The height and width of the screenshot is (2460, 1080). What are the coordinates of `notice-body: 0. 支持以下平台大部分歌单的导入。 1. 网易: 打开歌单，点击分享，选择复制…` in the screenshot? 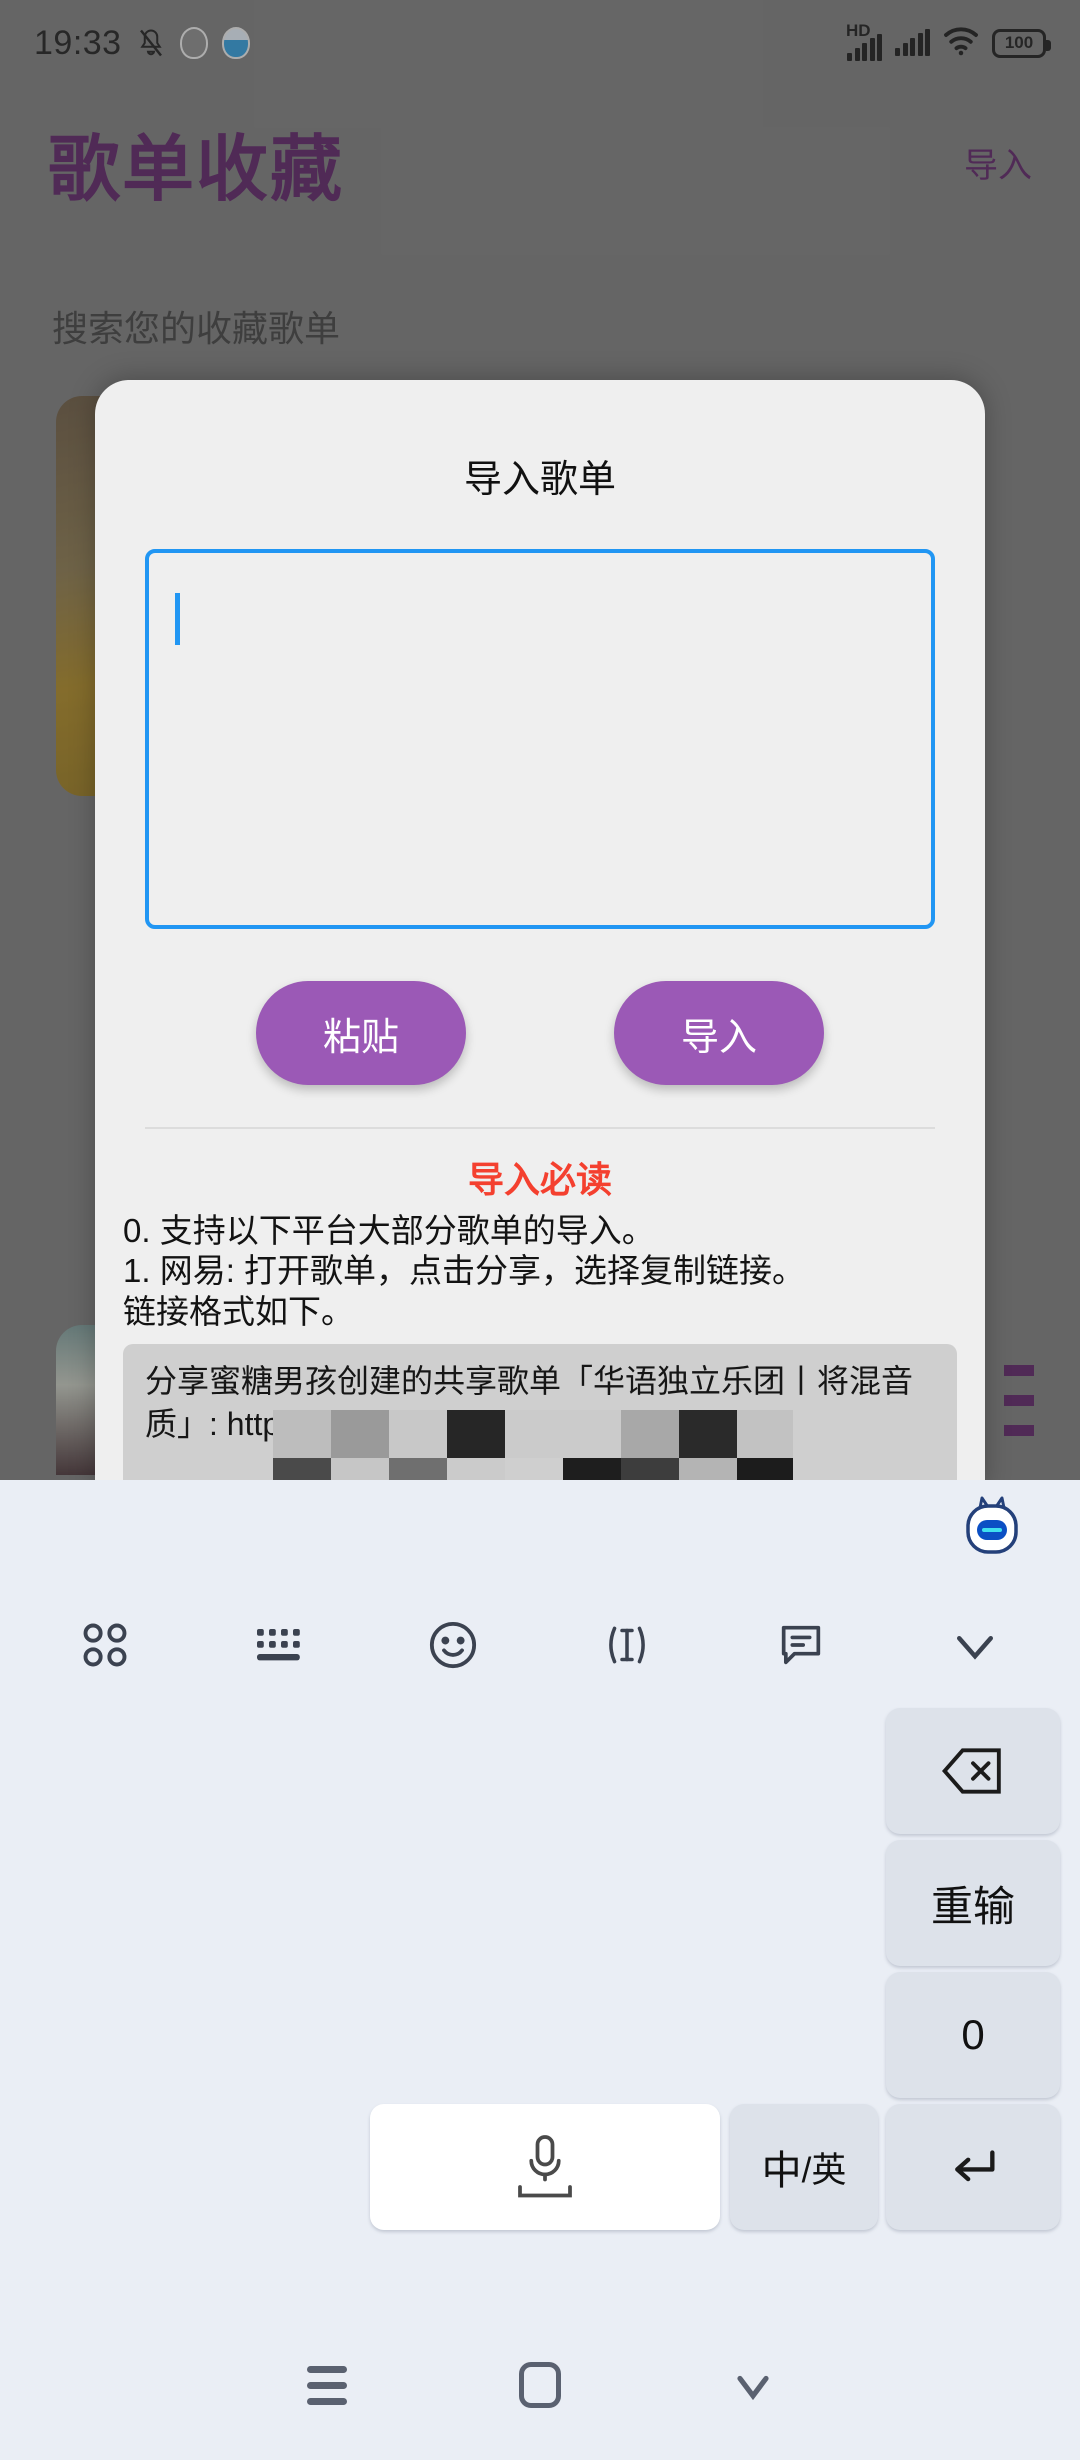 It's located at (540, 1271).